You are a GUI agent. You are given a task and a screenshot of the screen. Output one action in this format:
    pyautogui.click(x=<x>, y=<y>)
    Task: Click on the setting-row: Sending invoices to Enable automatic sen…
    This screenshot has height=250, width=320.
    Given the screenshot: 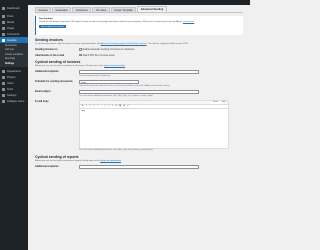 What is the action you would take?
    pyautogui.click(x=85, y=50)
    